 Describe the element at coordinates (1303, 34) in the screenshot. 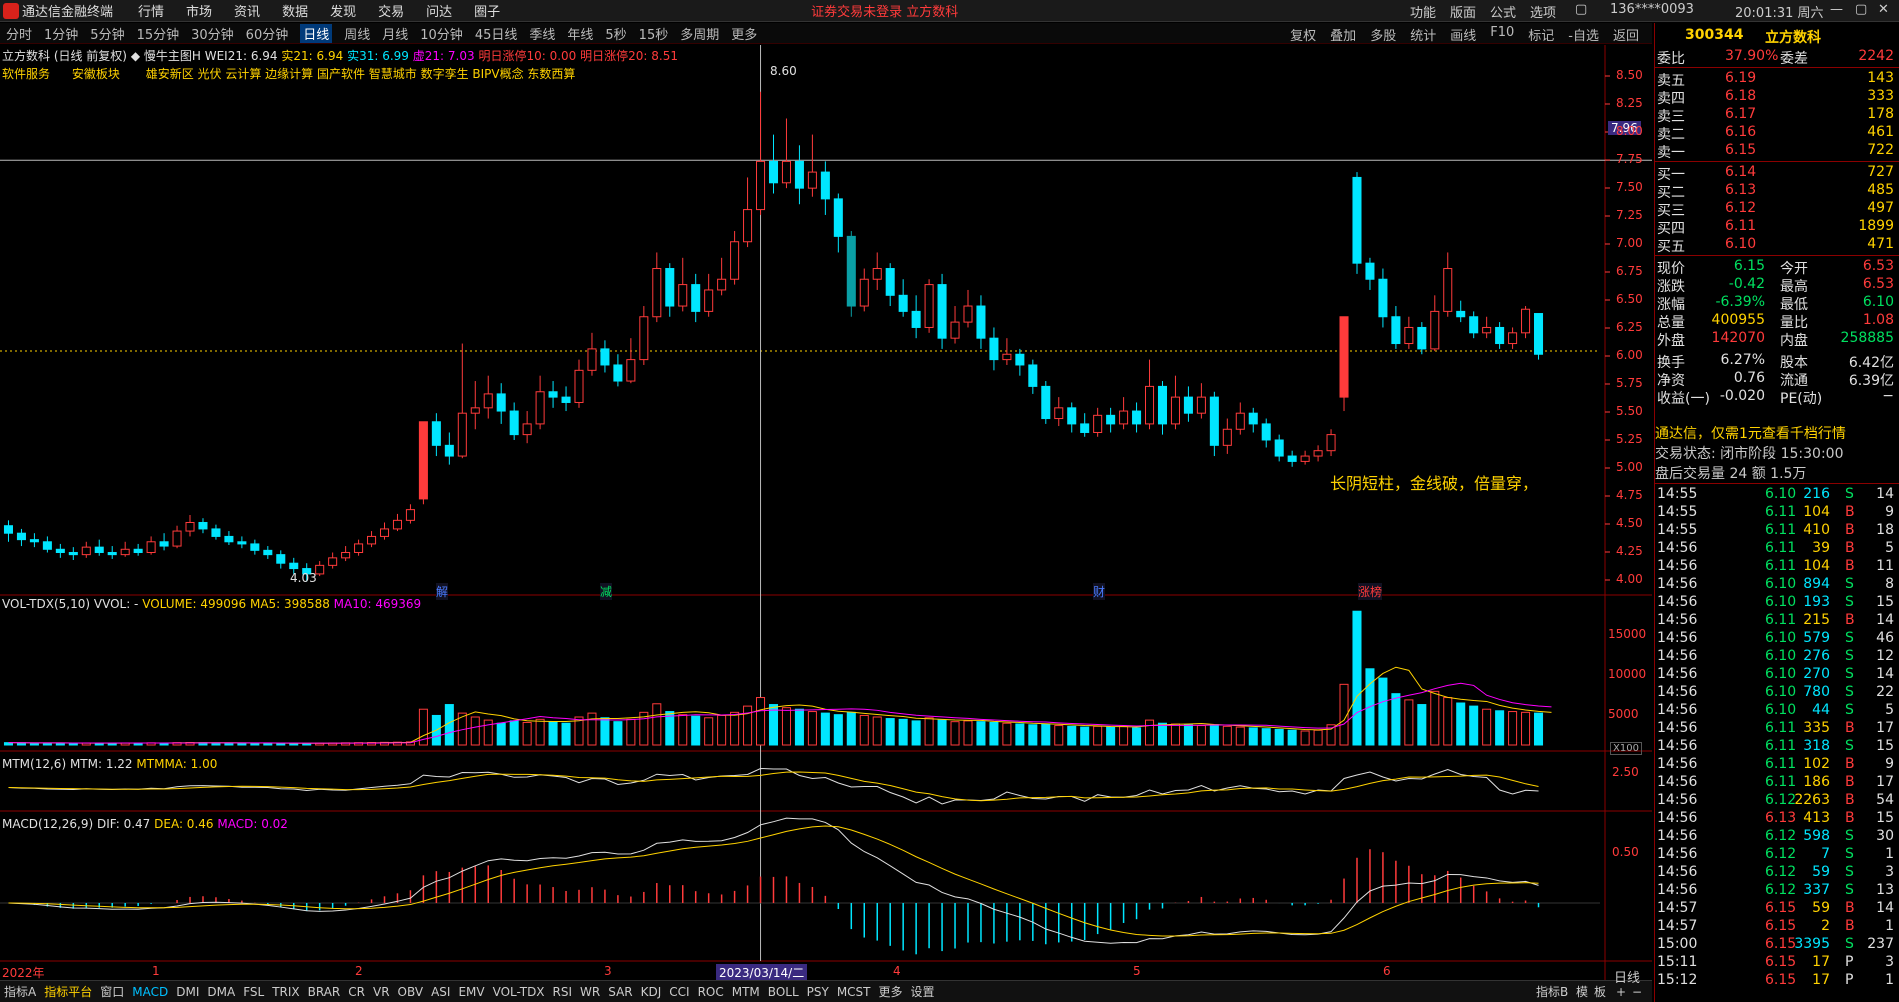

I see `tool-fuquan: 复权` at that location.